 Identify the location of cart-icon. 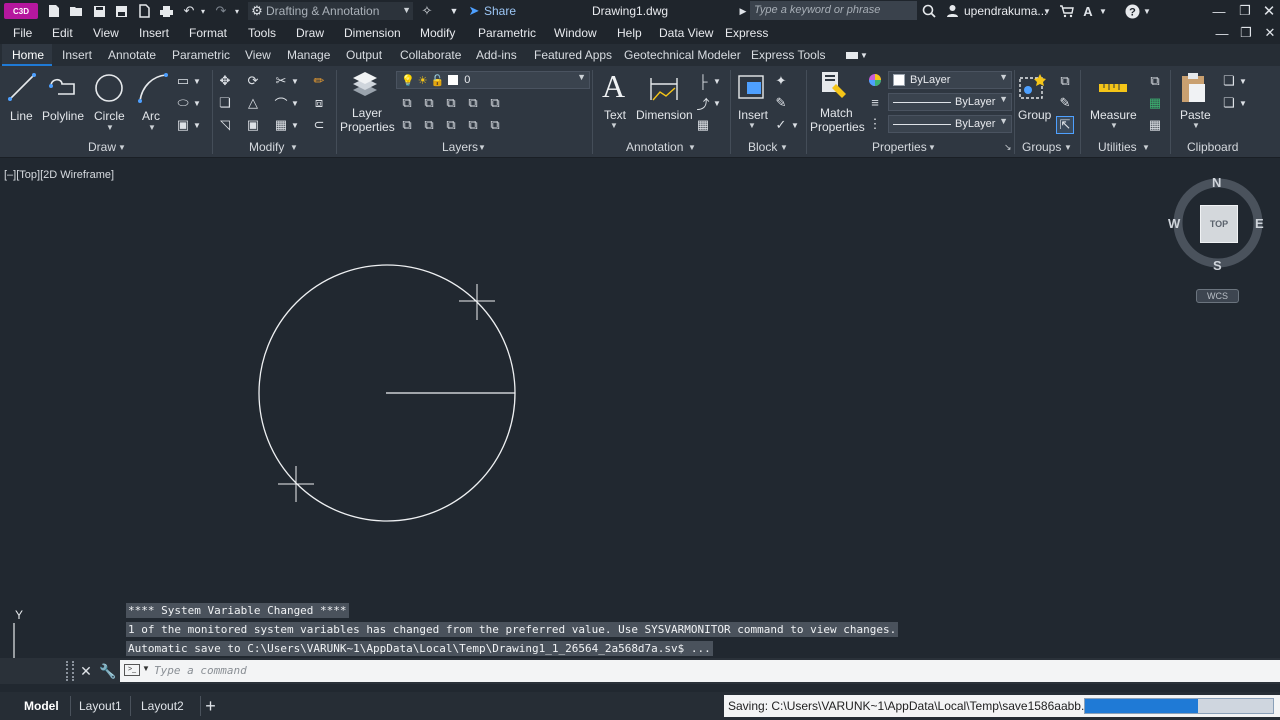
(1066, 11).